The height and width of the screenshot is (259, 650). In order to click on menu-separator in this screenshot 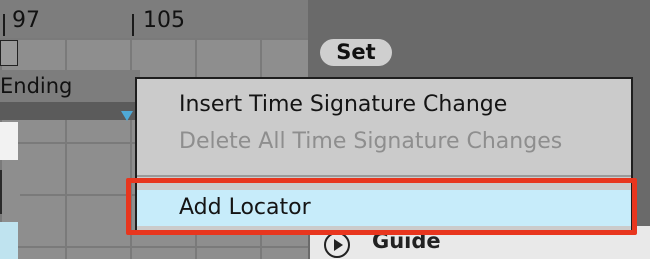, I will do `click(384, 176)`.